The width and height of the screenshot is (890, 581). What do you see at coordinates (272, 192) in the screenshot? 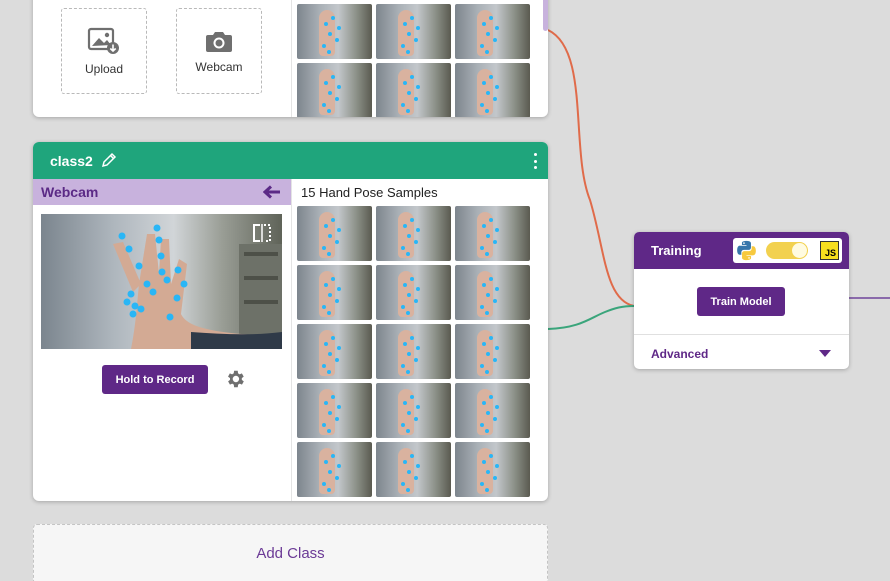
I see `back-arrow-icon` at bounding box center [272, 192].